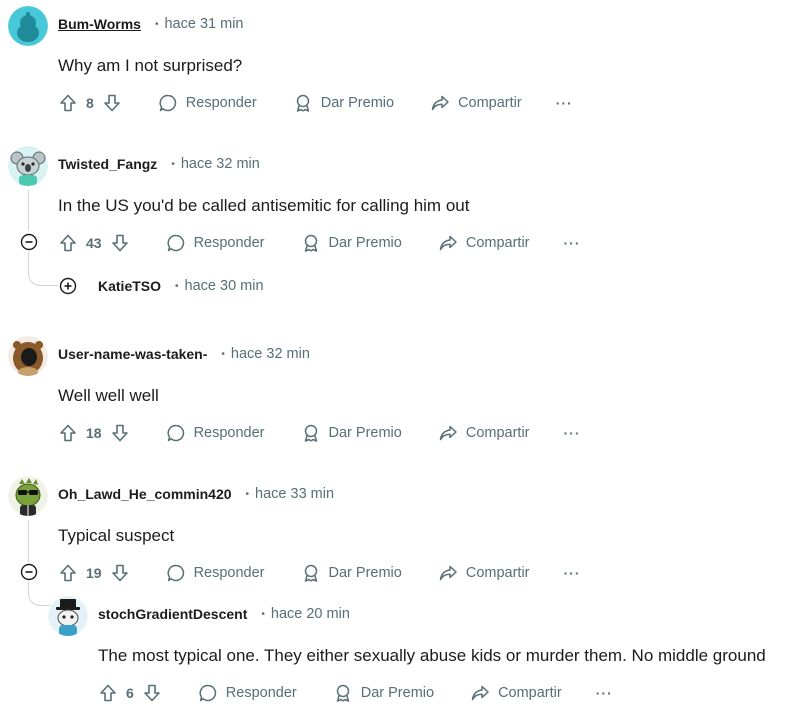 This screenshot has width=787, height=725. I want to click on top-hat-avatar-icon, so click(68, 616).